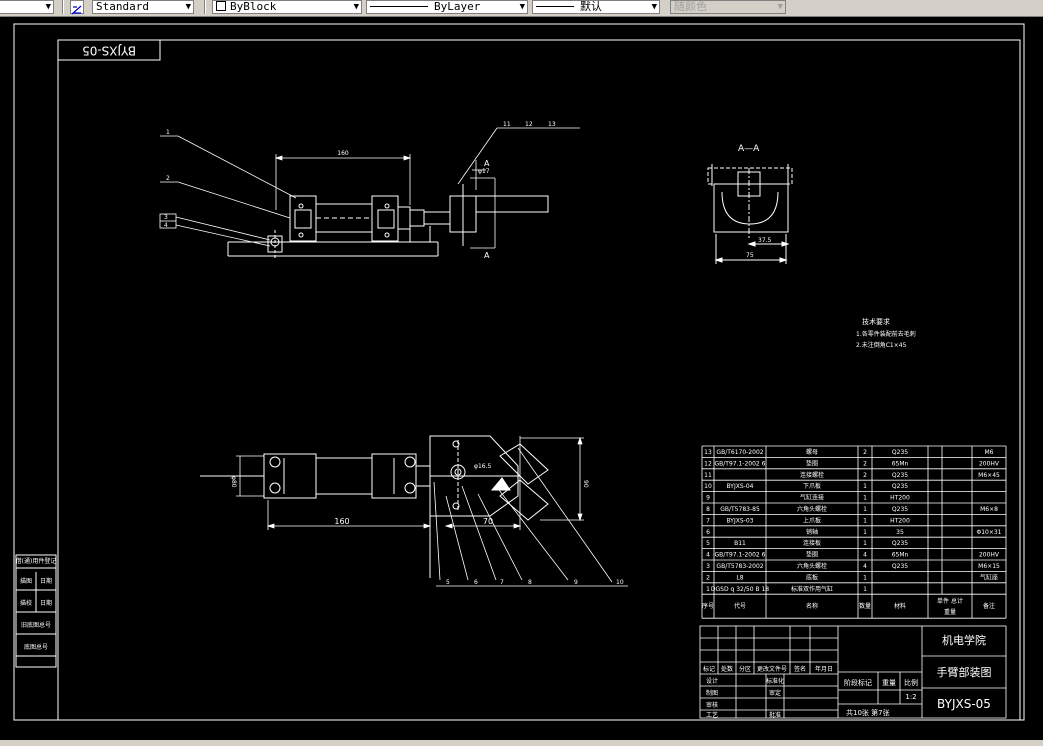  I want to click on plot-style-dropdown: 随颜色 ▼, so click(728, 7).